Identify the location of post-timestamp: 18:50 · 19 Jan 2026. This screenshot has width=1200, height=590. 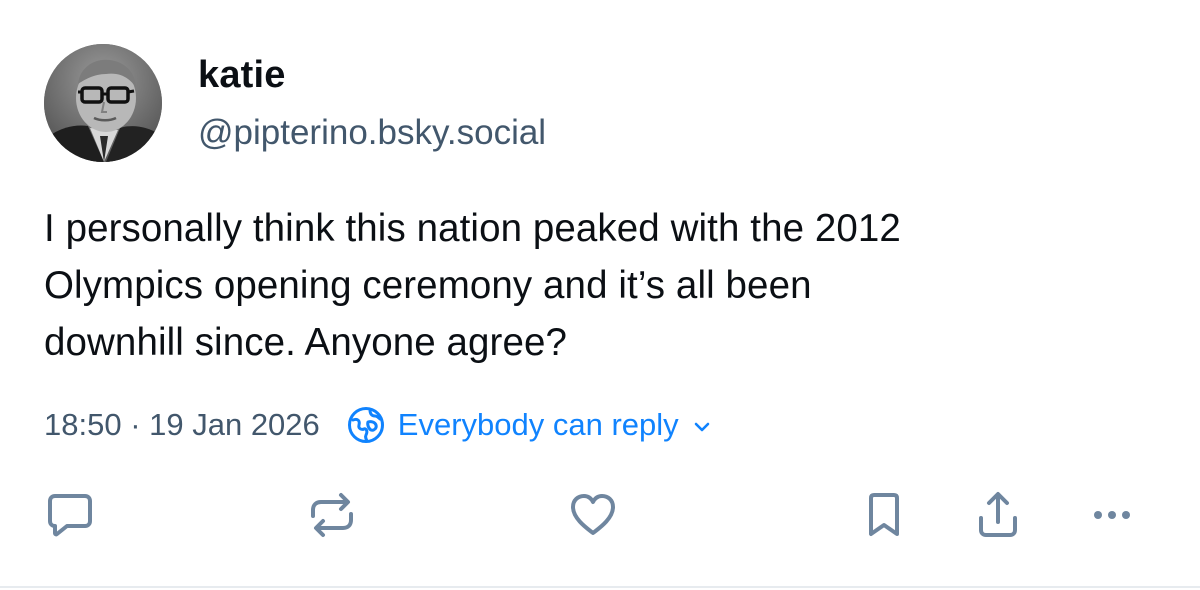
(182, 424).